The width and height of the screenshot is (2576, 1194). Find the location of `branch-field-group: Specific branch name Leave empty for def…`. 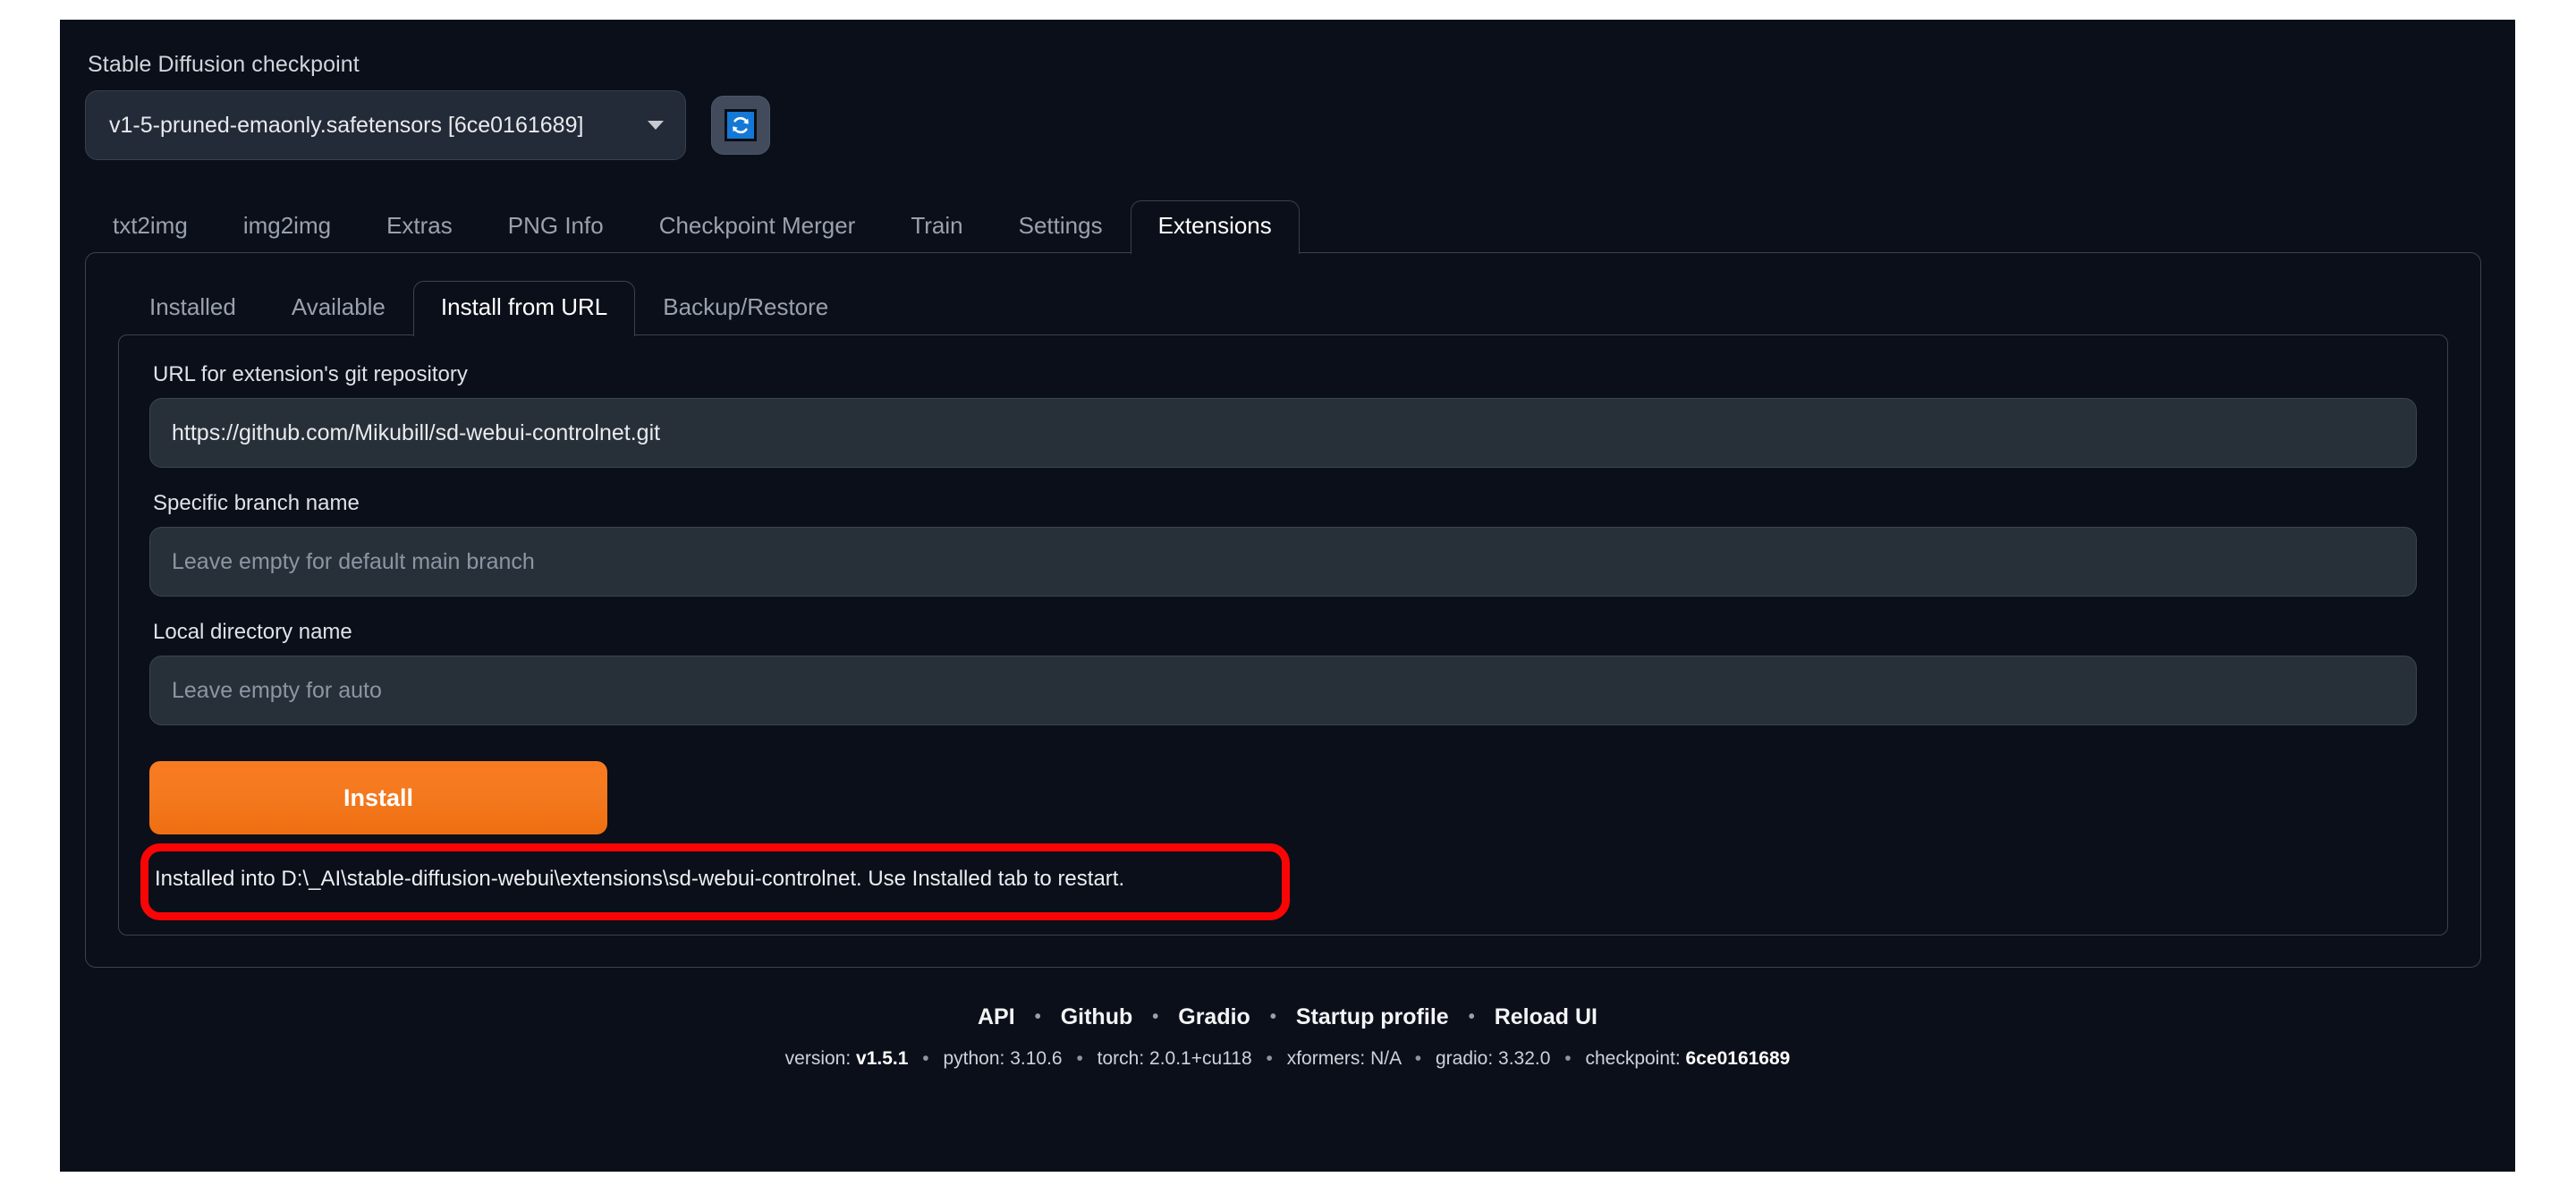

branch-field-group: Specific branch name Leave empty for def… is located at coordinates (1283, 544).